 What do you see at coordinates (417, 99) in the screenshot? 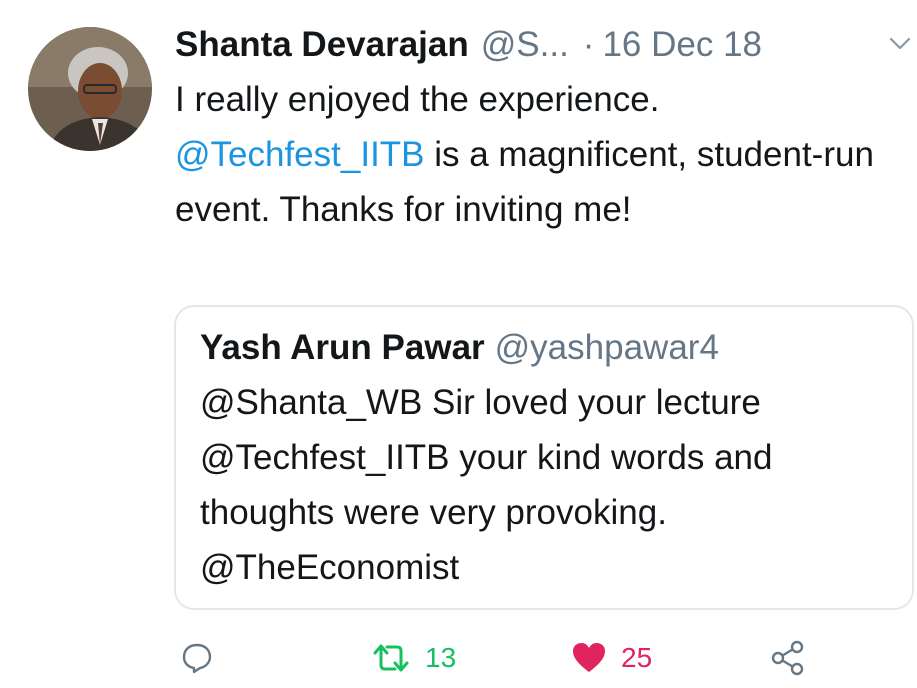
I see `tweet-text-line1: I really enjoyed the experience.` at bounding box center [417, 99].